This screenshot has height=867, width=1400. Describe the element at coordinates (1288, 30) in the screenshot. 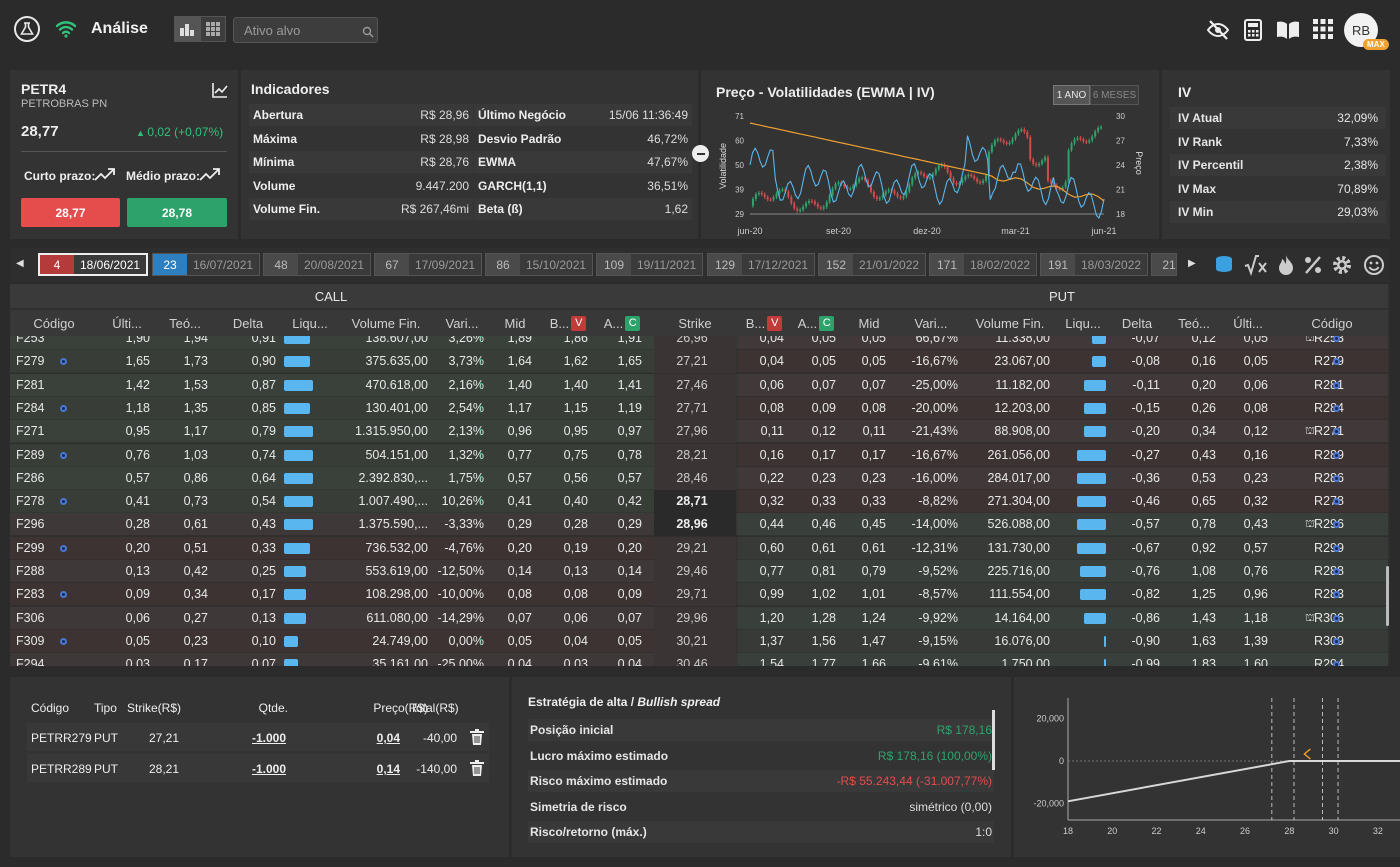

I see `book-icon` at that location.